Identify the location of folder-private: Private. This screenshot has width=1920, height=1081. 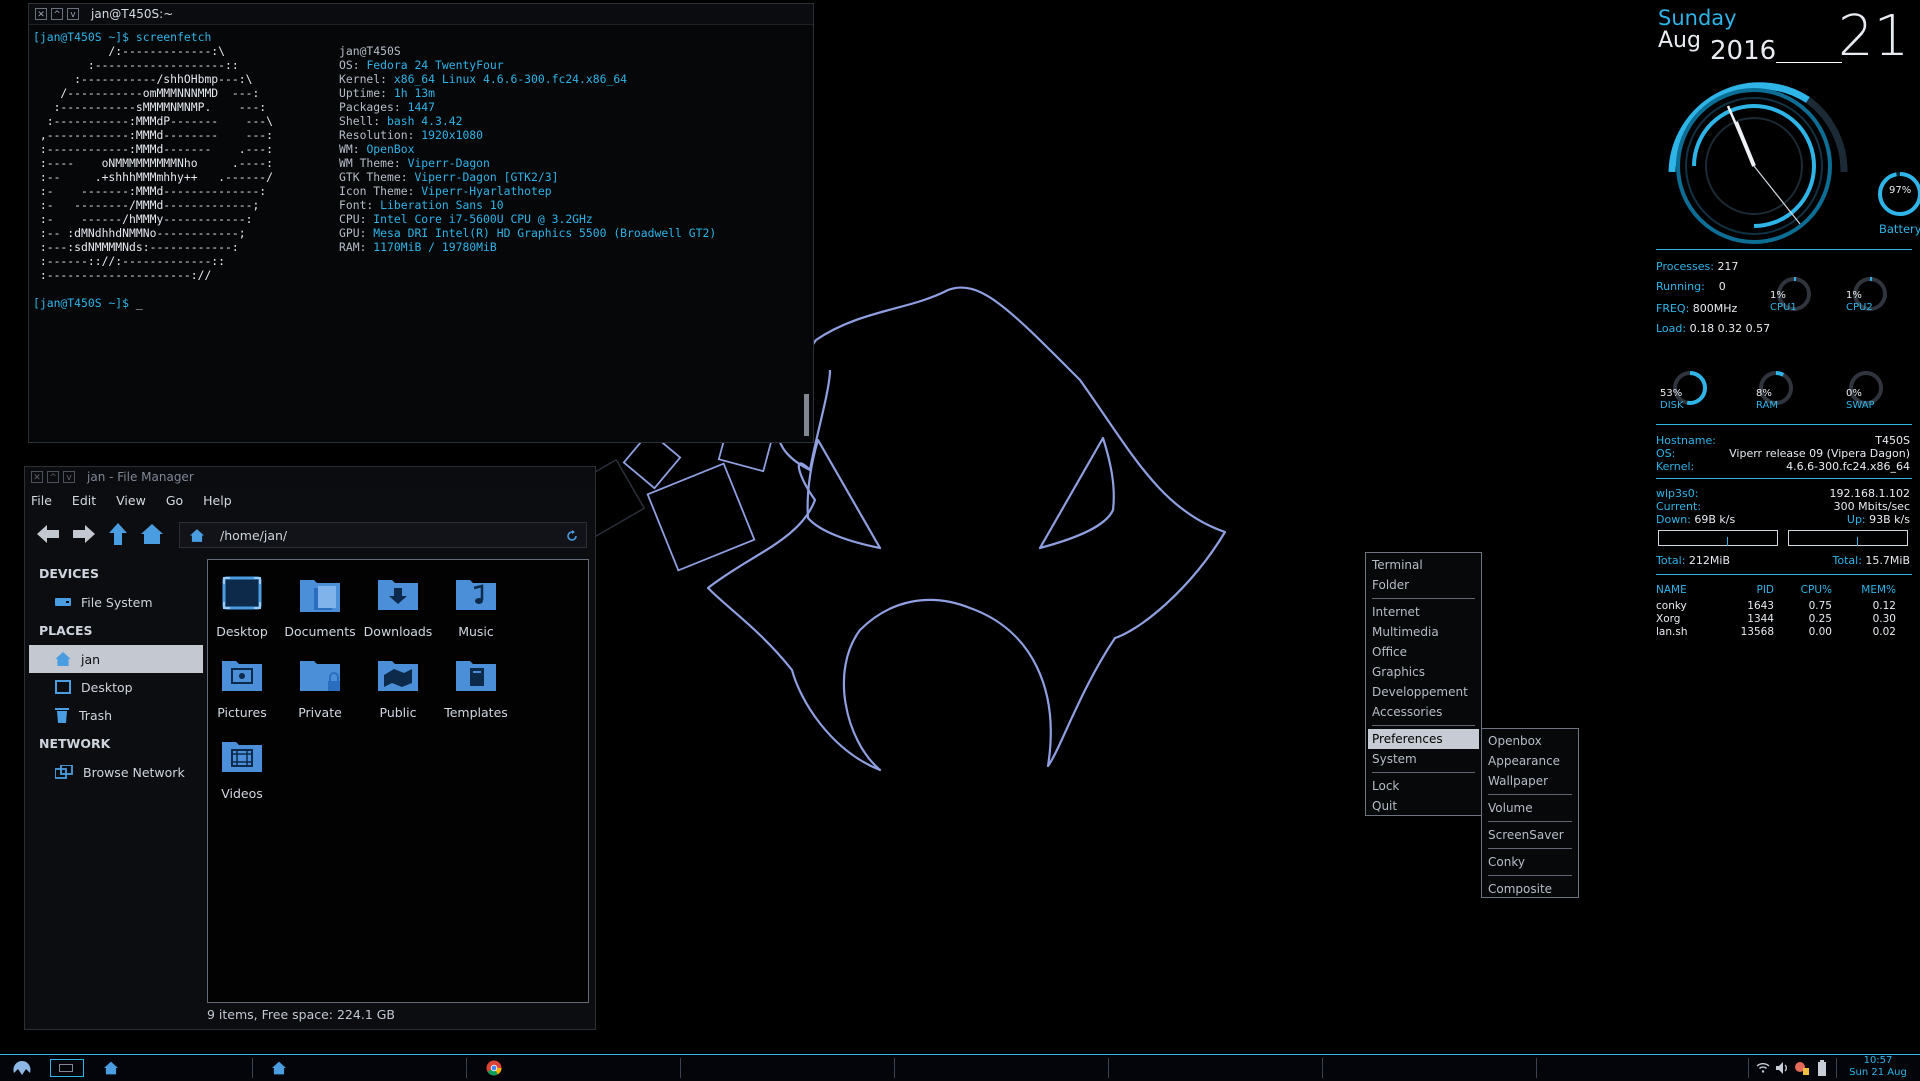
(320, 687).